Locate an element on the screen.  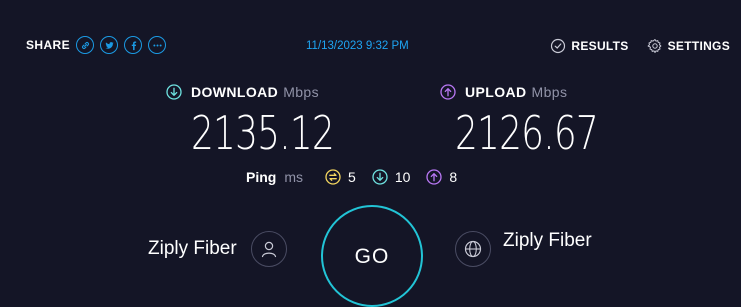
gear-icon is located at coordinates (654, 46).